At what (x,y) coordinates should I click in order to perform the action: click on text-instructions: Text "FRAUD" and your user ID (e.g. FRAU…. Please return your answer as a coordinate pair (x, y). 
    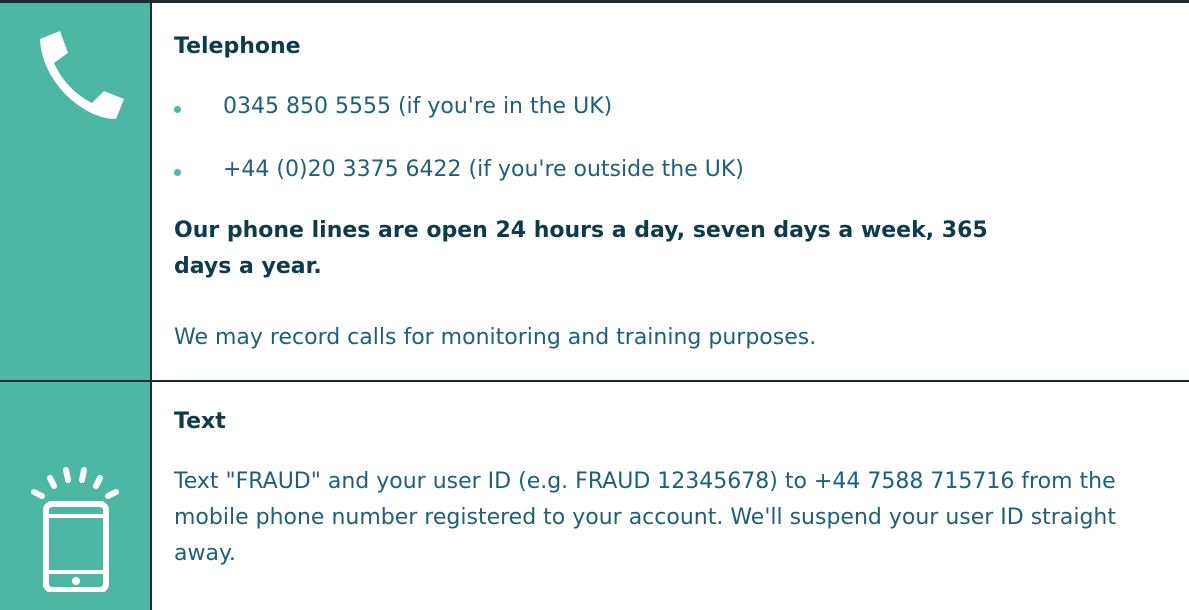
    Looking at the image, I should click on (645, 517).